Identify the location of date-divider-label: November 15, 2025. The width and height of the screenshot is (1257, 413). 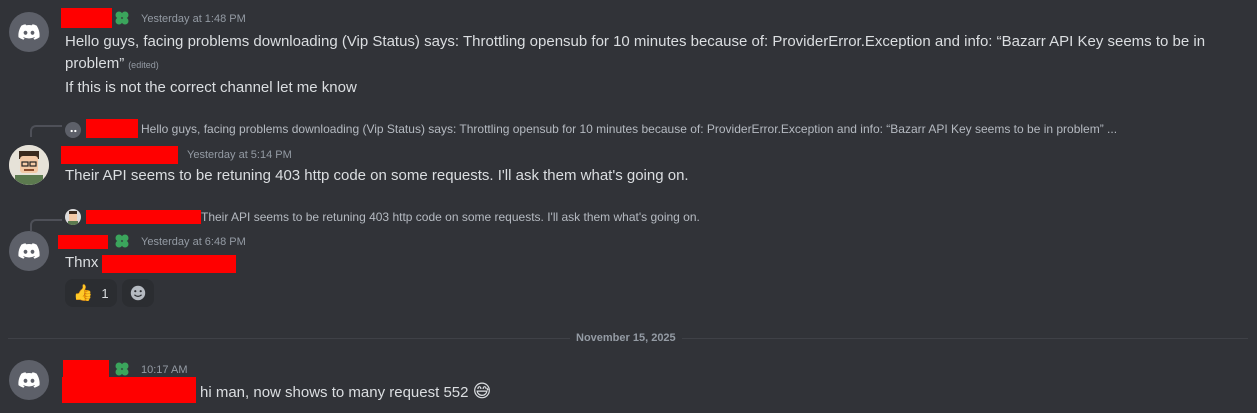
(626, 338).